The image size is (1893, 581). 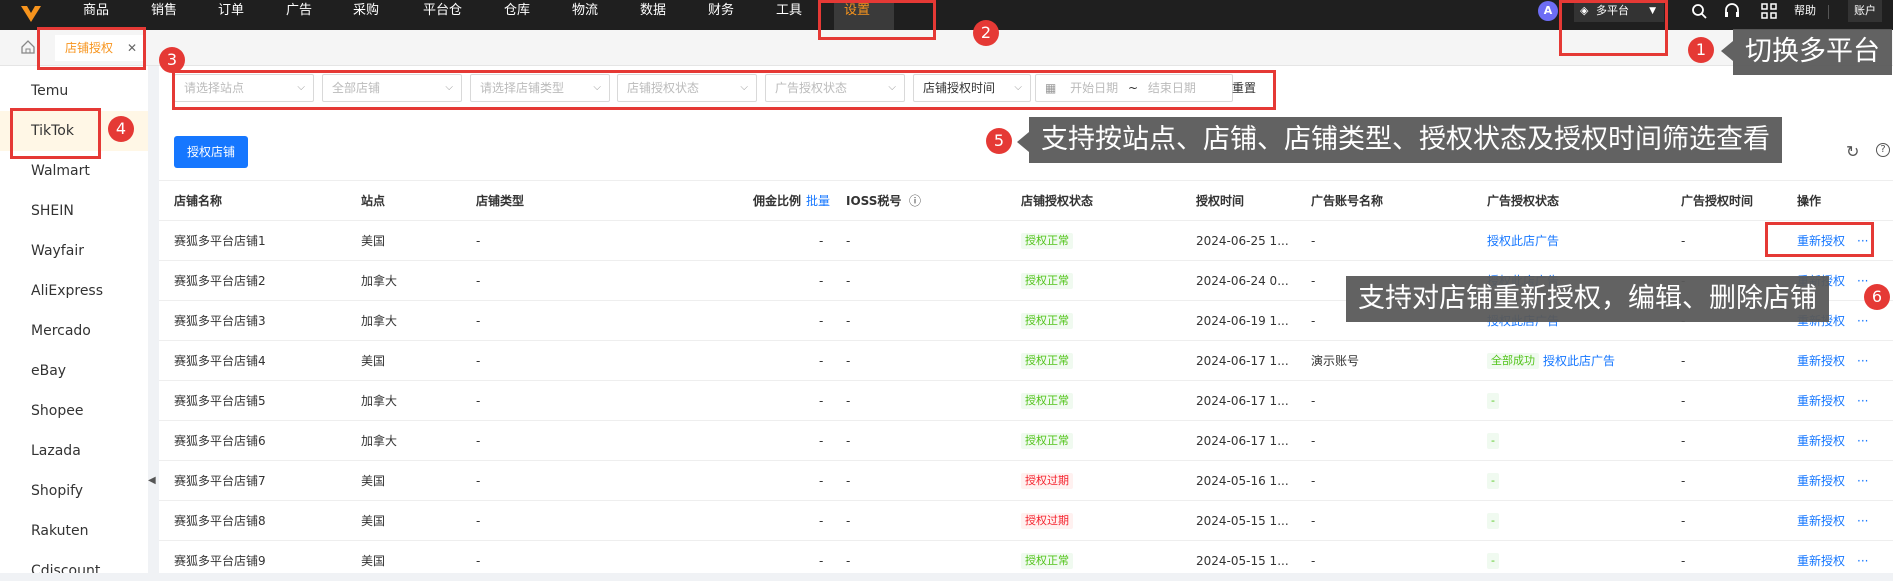 I want to click on nav-item-ads: 广告, so click(x=299, y=15).